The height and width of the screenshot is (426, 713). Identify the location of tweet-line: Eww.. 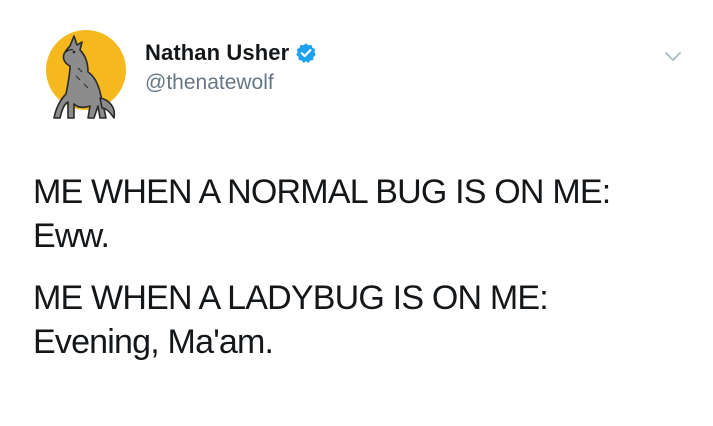
(71, 236).